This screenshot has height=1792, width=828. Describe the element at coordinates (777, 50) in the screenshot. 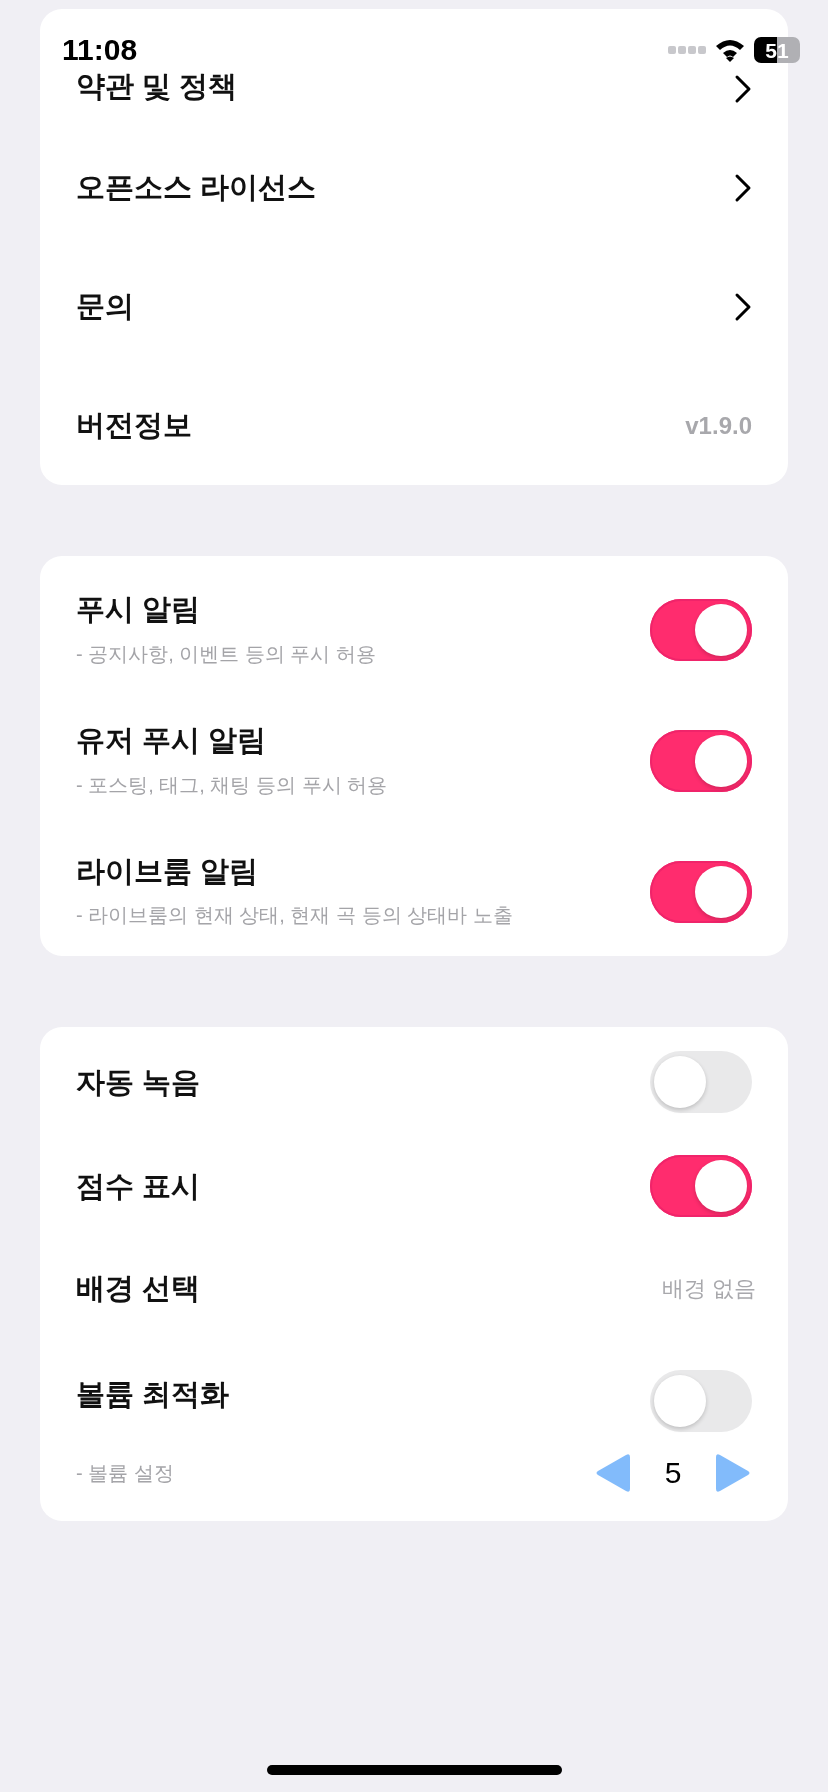

I see `battery-indicator: 51` at that location.